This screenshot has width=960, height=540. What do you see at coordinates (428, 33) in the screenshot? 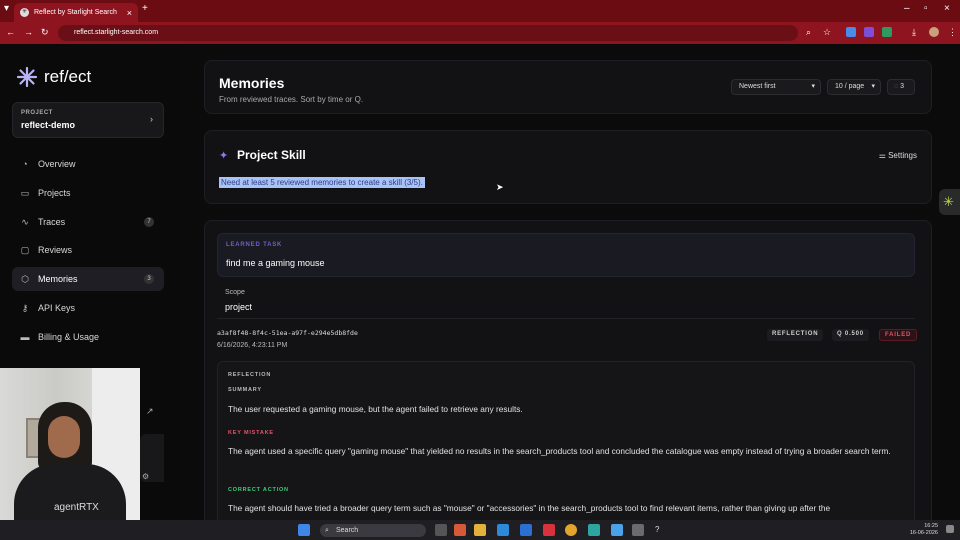
I see `url-input: reflect.starlight-search.com` at bounding box center [428, 33].